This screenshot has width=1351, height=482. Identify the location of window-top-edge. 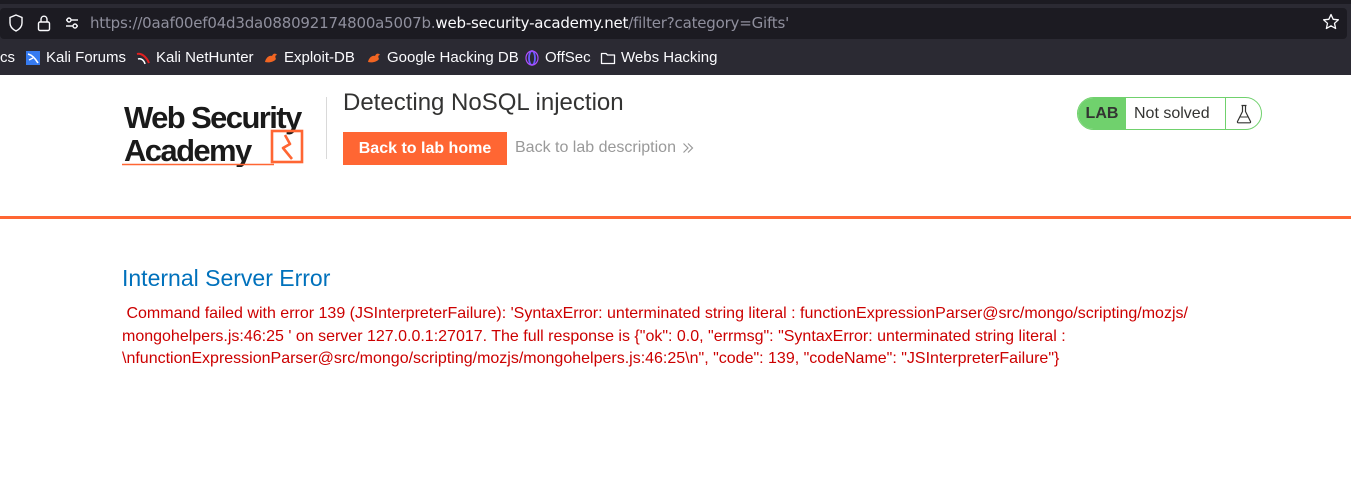
(675, 2).